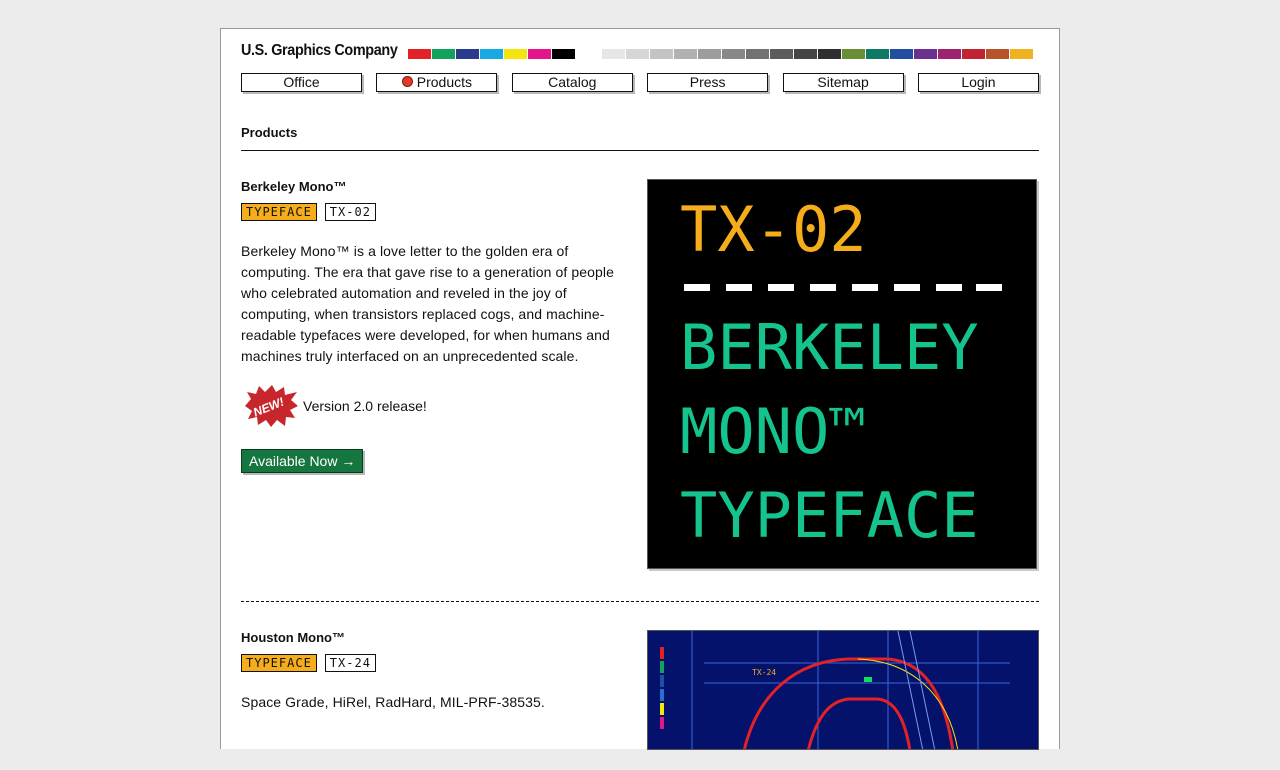 Image resolution: width=1280 pixels, height=770 pixels. I want to click on hero-code: TX-02, so click(773, 229).